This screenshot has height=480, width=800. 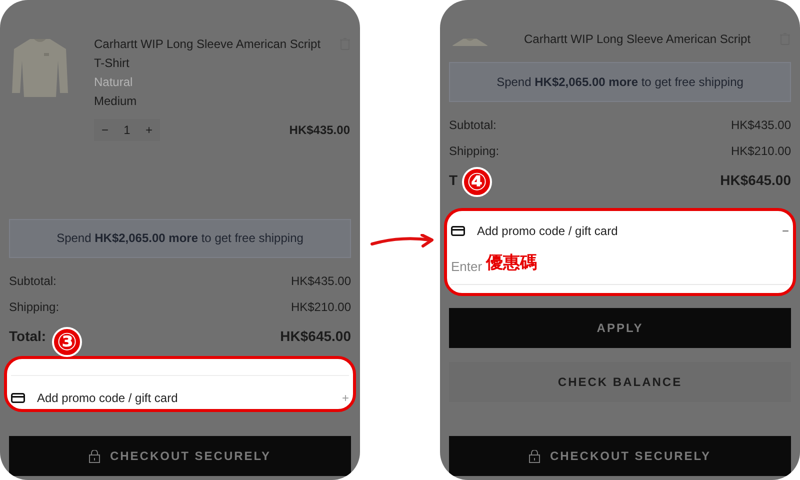 I want to click on product-variant: Natural, so click(x=114, y=82).